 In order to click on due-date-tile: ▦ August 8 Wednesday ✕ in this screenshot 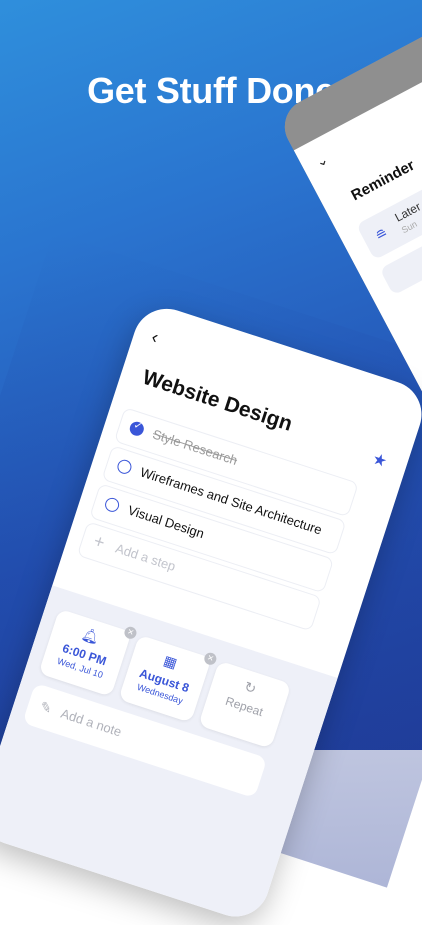, I will do `click(168, 678)`.